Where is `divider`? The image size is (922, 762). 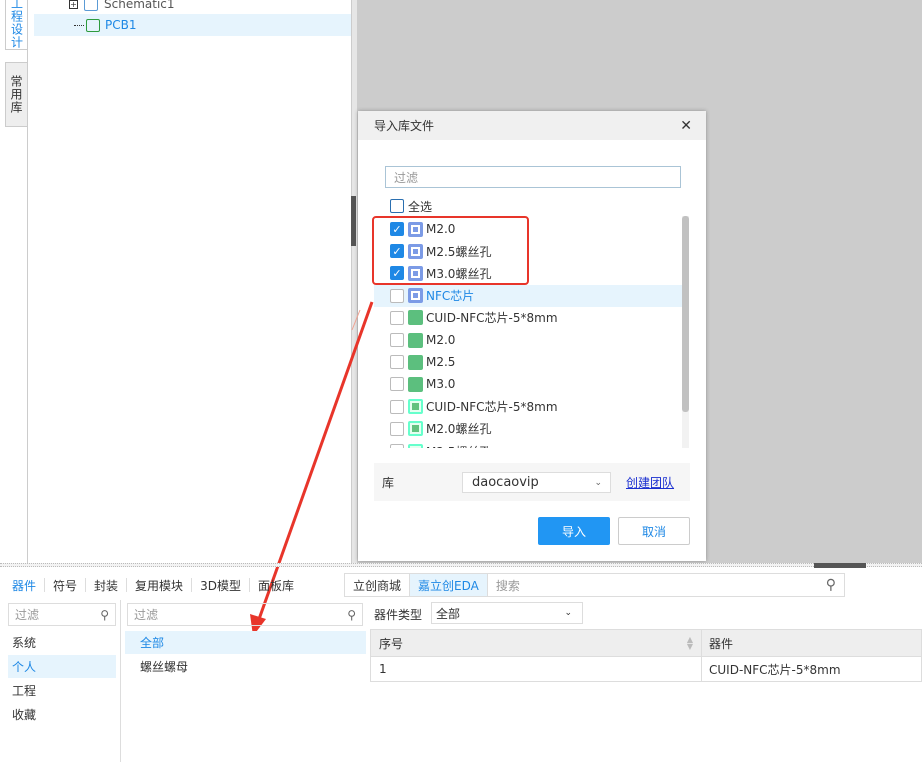 divider is located at coordinates (120, 681).